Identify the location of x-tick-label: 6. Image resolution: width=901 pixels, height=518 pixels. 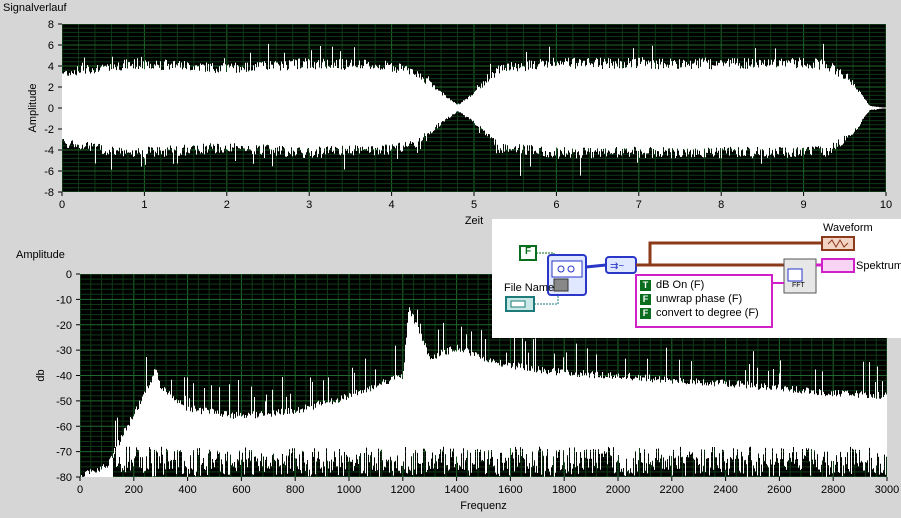
(556, 205).